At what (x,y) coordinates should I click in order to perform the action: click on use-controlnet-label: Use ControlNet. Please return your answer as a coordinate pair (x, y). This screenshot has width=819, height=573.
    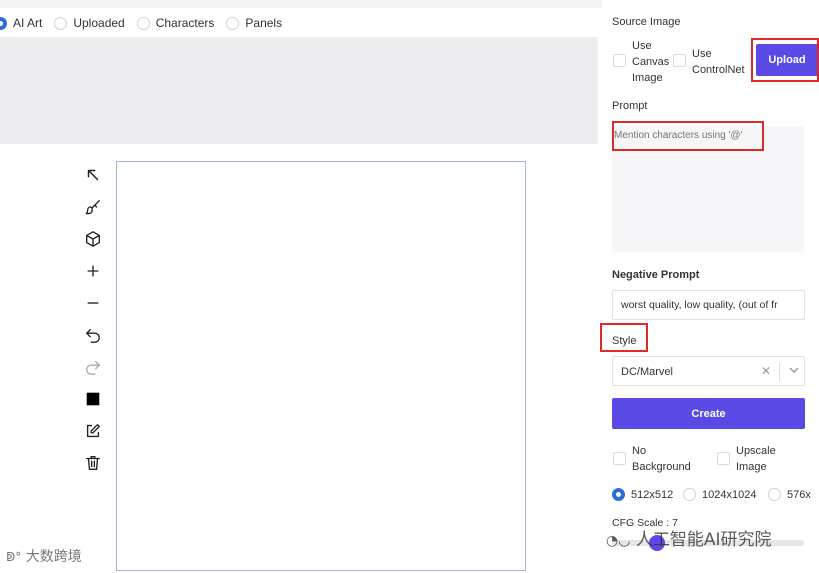
    Looking at the image, I should click on (718, 62).